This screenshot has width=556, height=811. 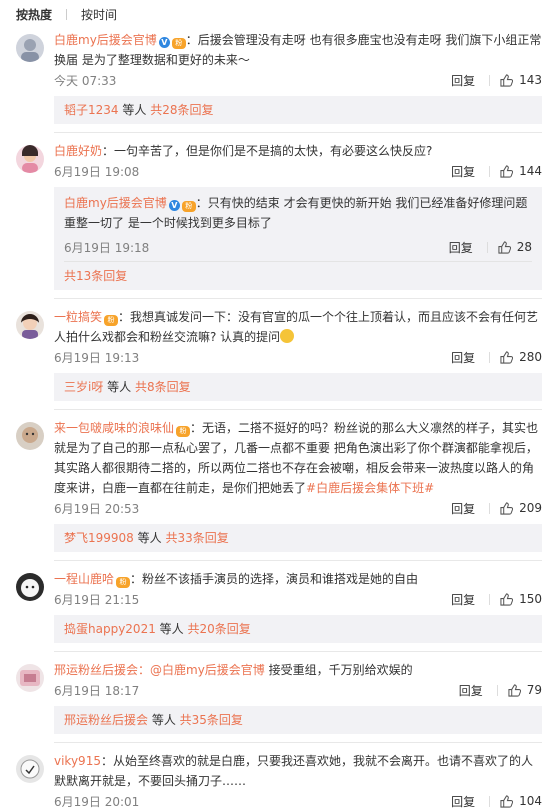 I want to click on more-replies-link: 韬子1234 等人 共28条回复, so click(x=298, y=110).